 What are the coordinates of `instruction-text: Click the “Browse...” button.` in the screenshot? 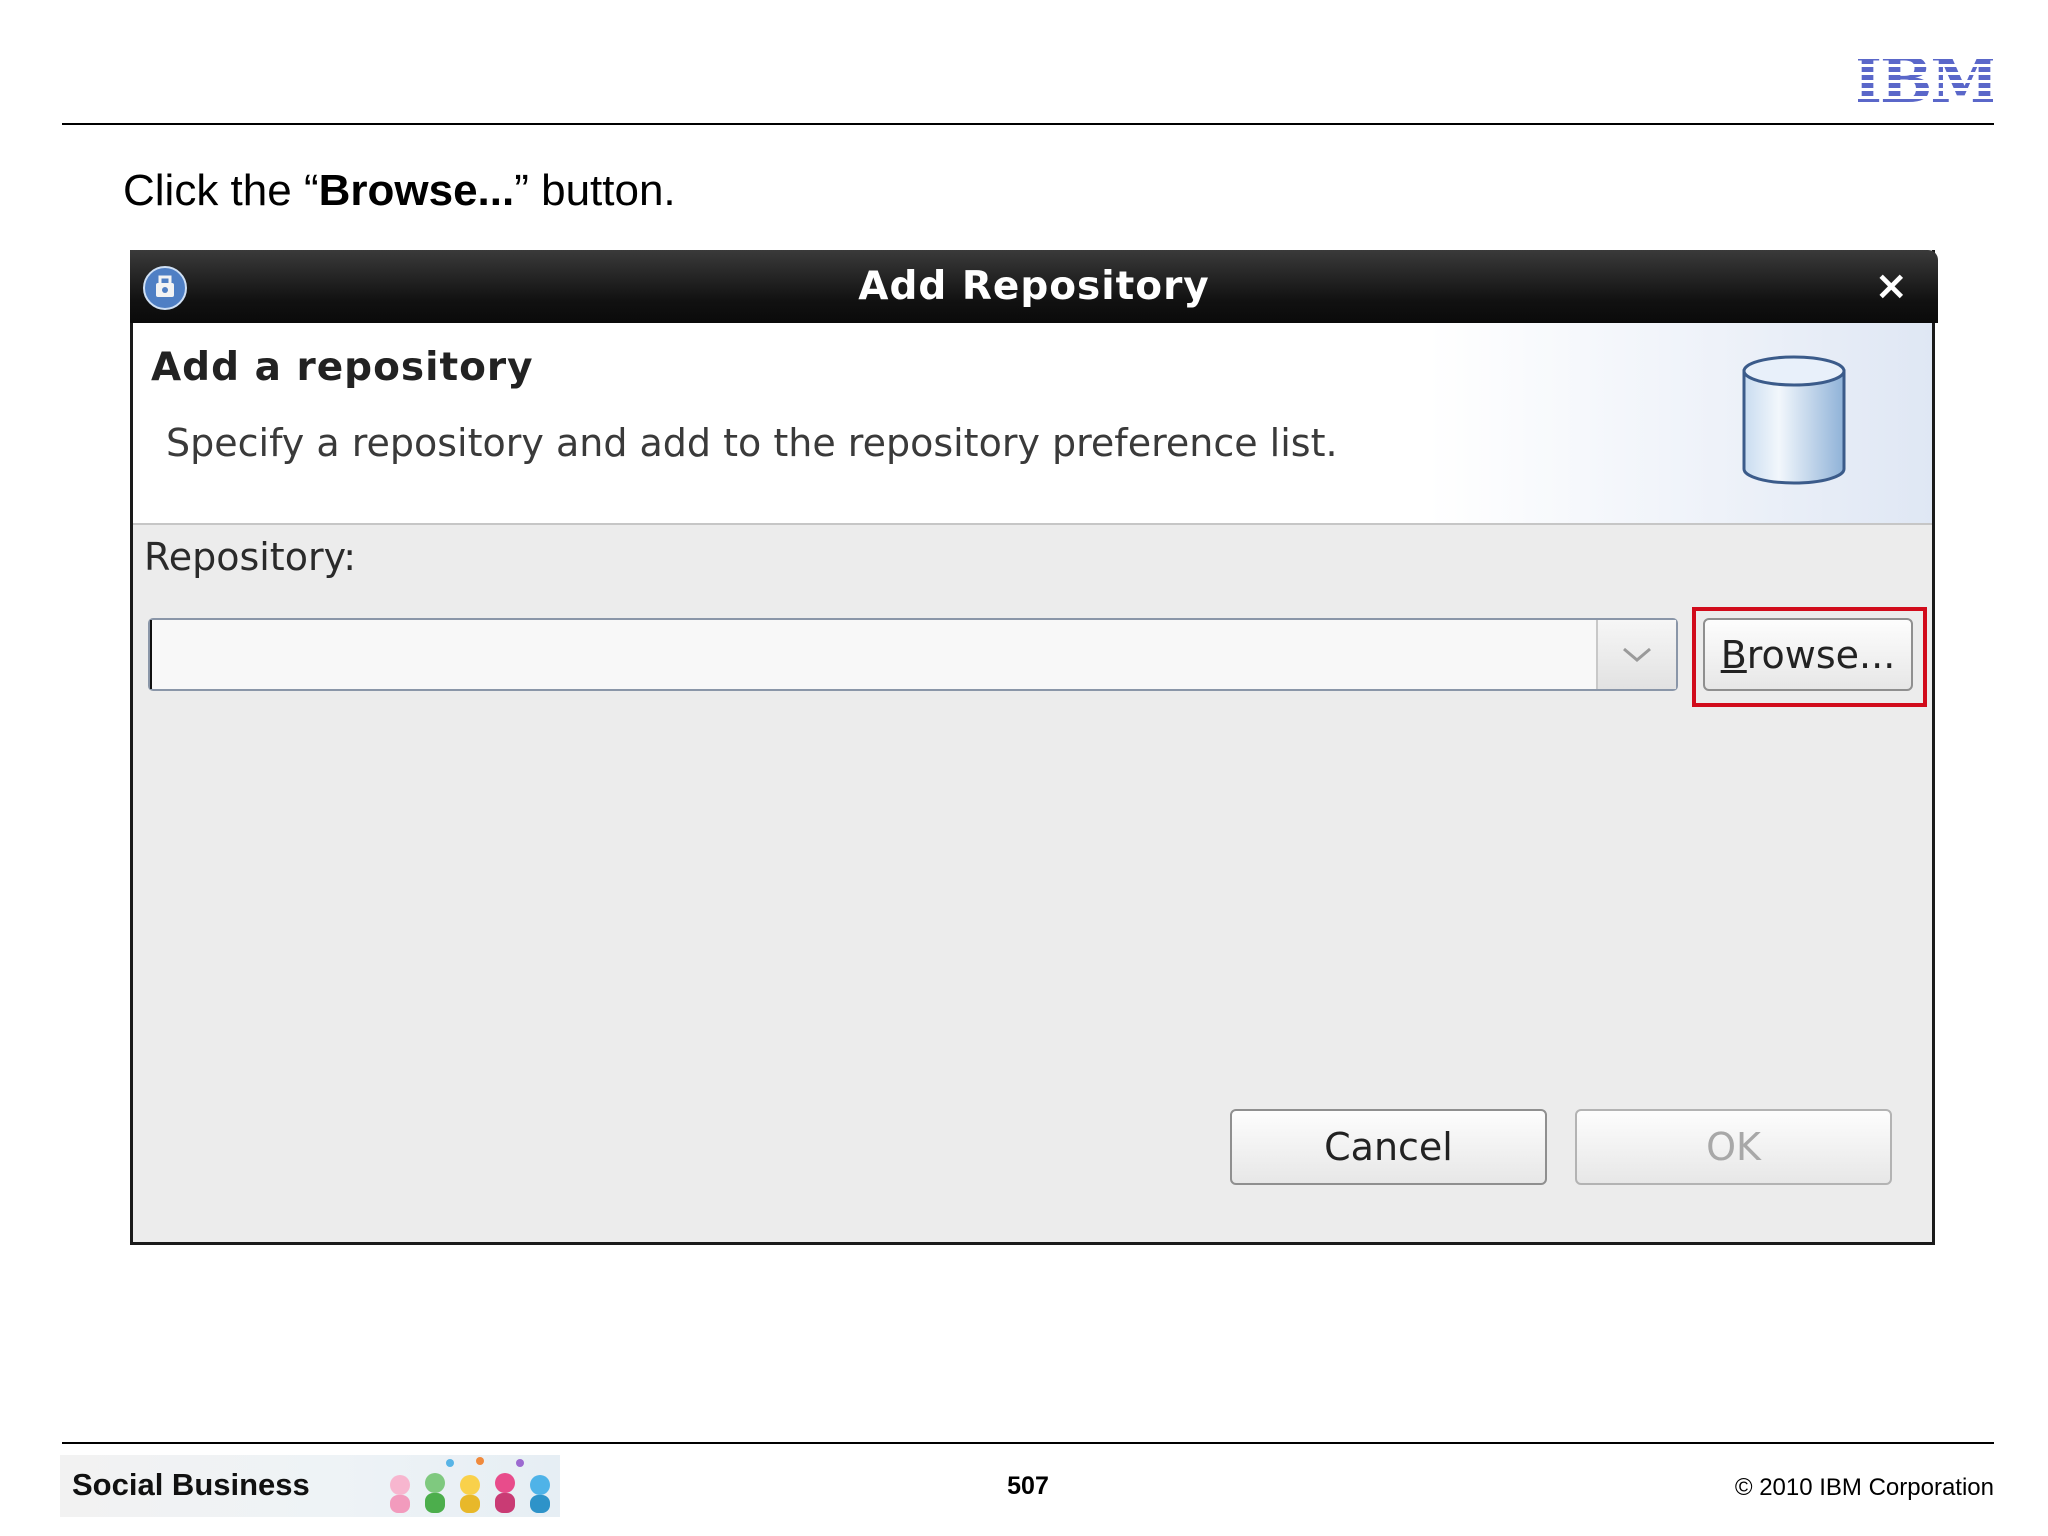 It's located at (399, 190).